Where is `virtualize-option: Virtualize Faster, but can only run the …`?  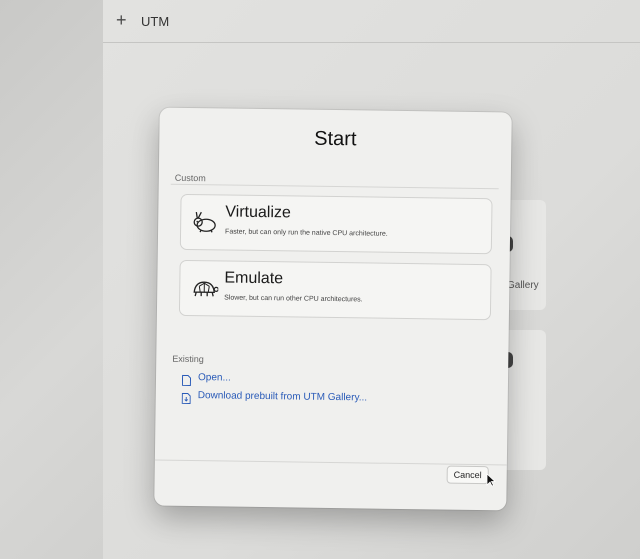 virtualize-option: Virtualize Faster, but can only run the … is located at coordinates (336, 224).